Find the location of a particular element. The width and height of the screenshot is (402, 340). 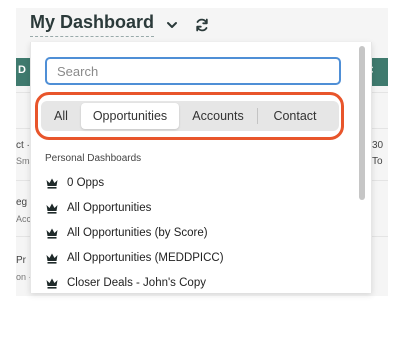

scrollbar-thumb is located at coordinates (362, 123).